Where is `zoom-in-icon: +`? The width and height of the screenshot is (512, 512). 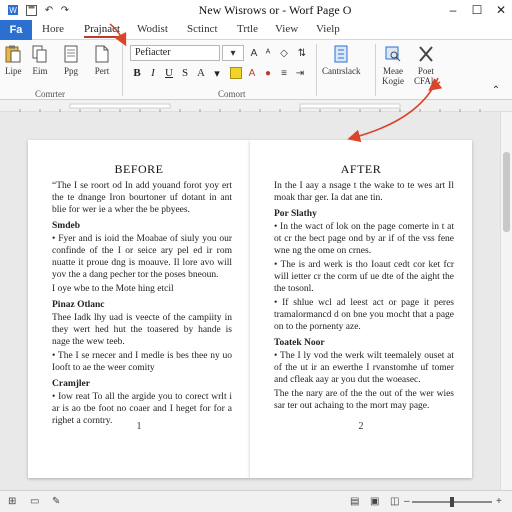 zoom-in-icon: + is located at coordinates (499, 501).